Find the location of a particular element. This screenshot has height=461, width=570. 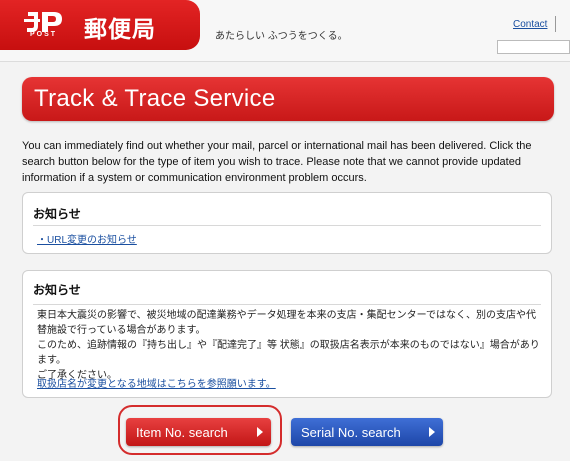

serial-number-search-button: Serial No. search is located at coordinates (367, 432).